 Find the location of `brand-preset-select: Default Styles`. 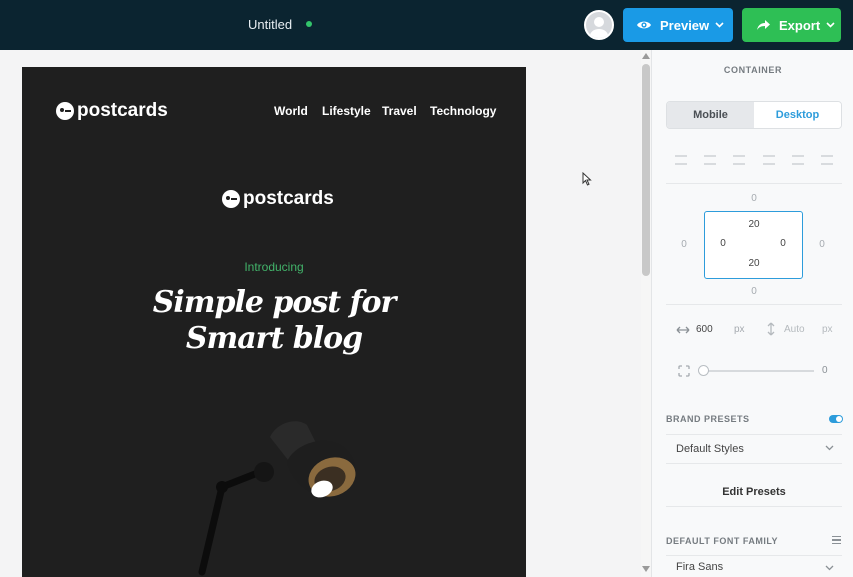

brand-preset-select: Default Styles is located at coordinates (754, 449).